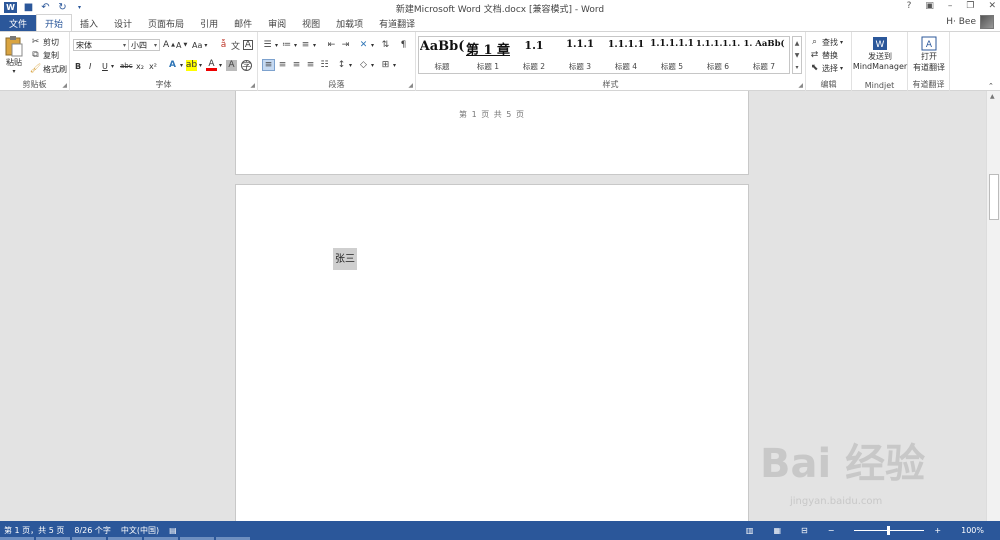  Describe the element at coordinates (140, 530) in the screenshot. I see `language-indicator: 中文(中国)` at that location.